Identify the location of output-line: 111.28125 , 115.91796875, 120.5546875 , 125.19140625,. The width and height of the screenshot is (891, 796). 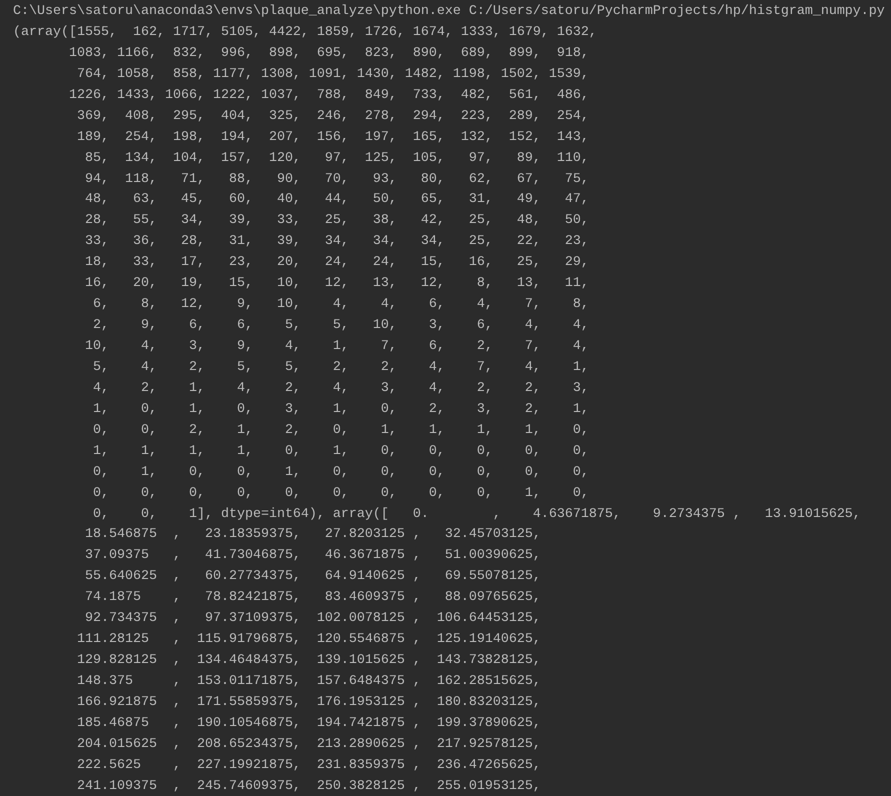
(308, 640).